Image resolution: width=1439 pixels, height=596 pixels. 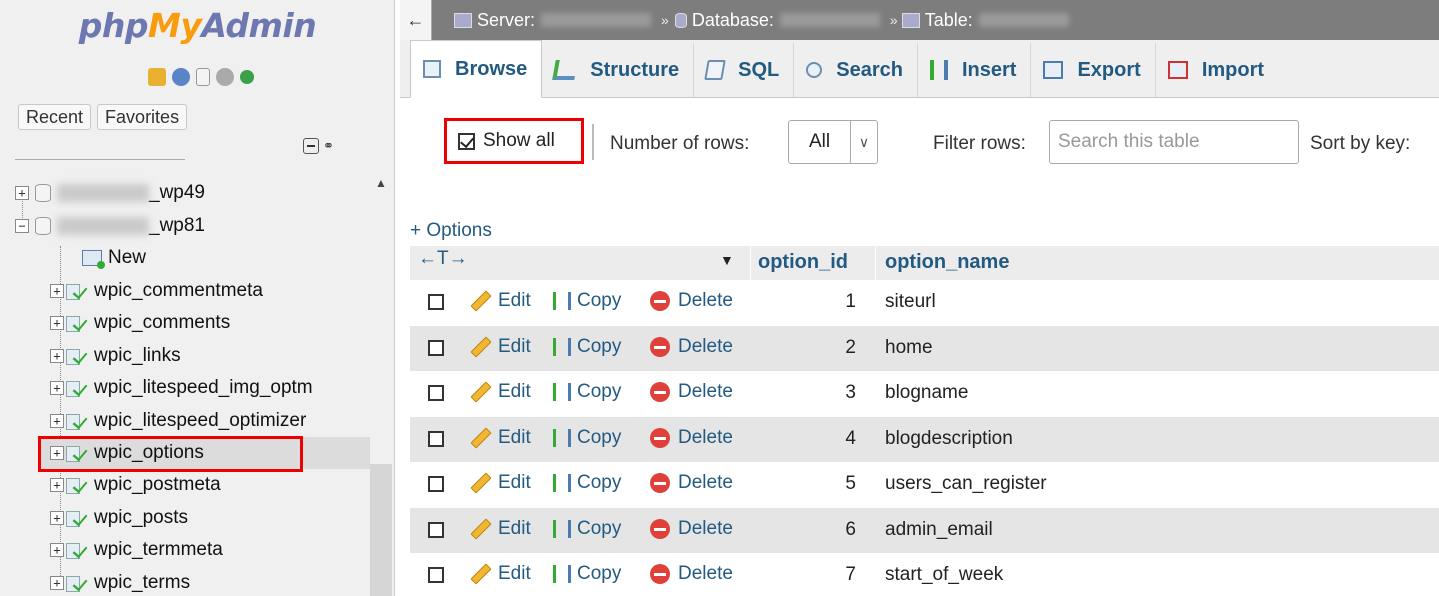 I want to click on show-all-checkbox: Show all, so click(x=506, y=141).